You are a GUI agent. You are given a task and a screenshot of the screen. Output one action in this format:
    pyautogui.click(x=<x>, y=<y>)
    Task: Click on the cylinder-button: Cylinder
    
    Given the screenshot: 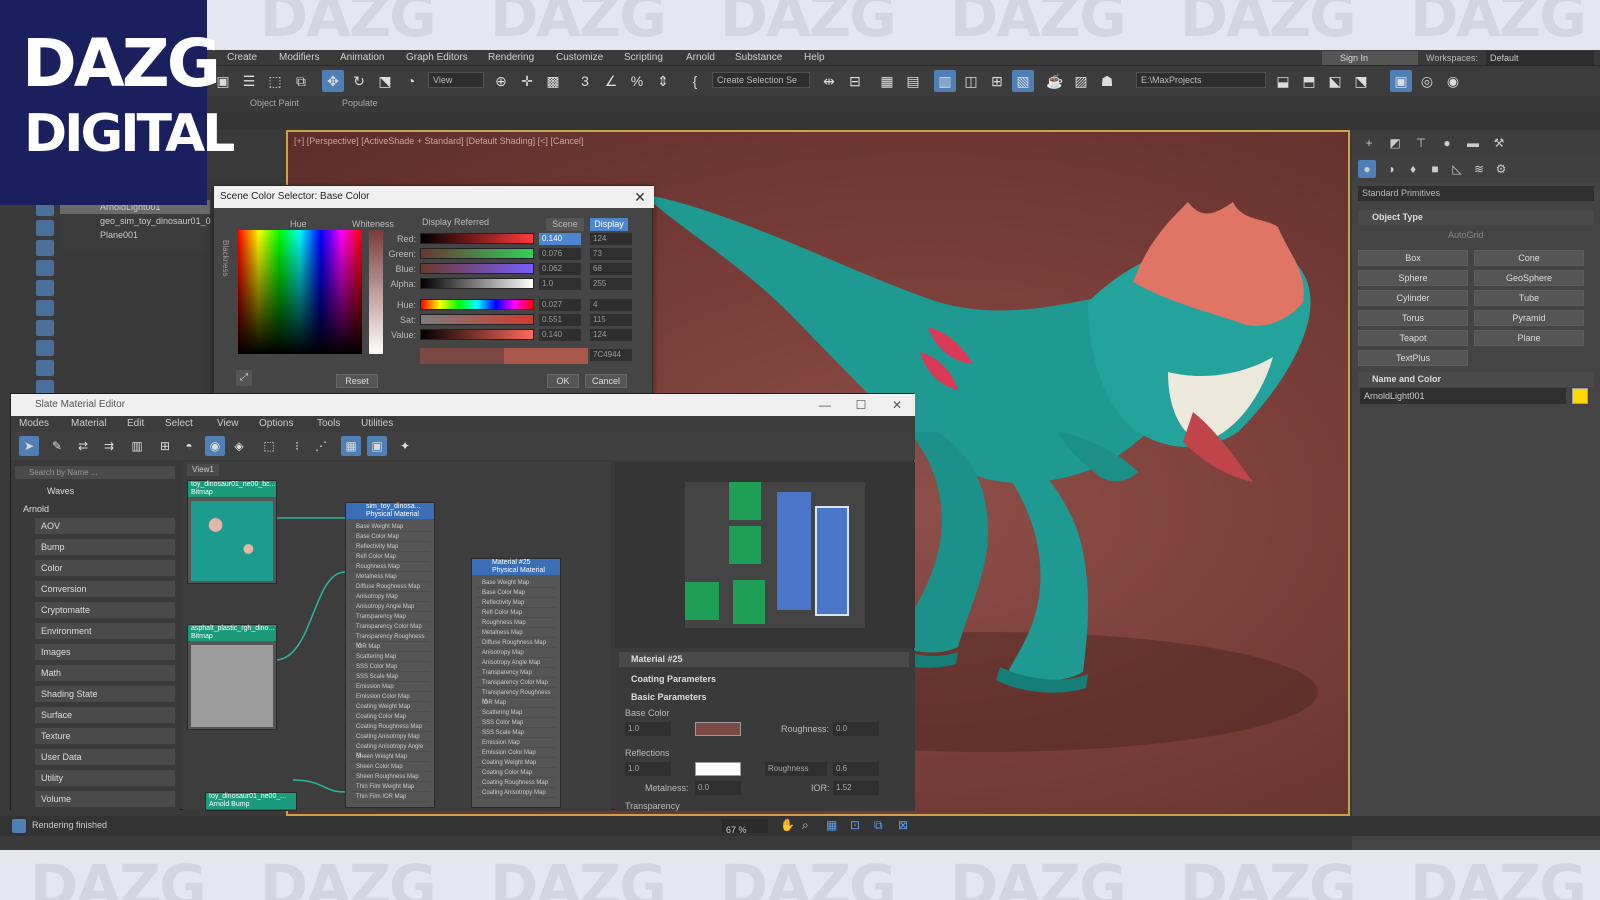 What is the action you would take?
    pyautogui.click(x=1413, y=298)
    